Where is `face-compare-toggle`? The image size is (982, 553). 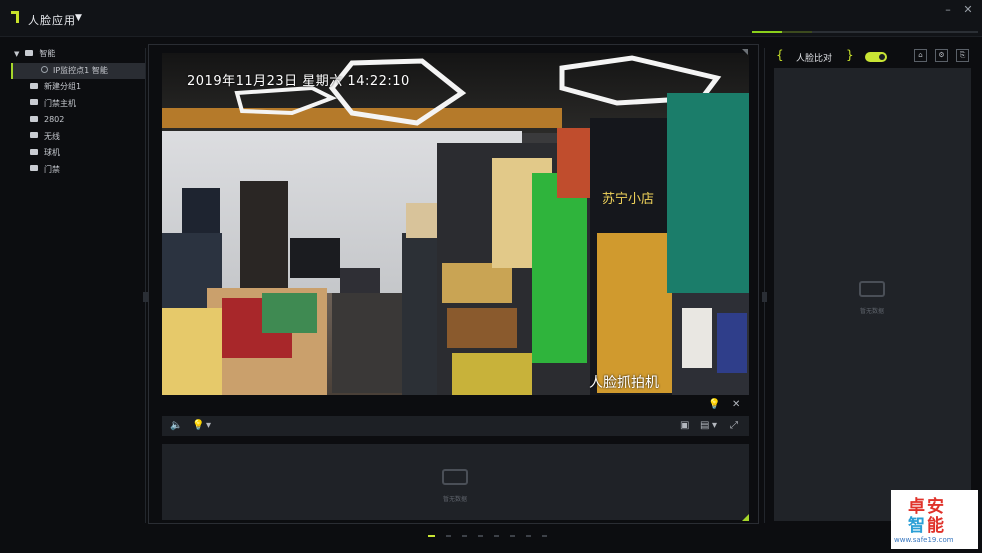
face-compare-toggle is located at coordinates (876, 57).